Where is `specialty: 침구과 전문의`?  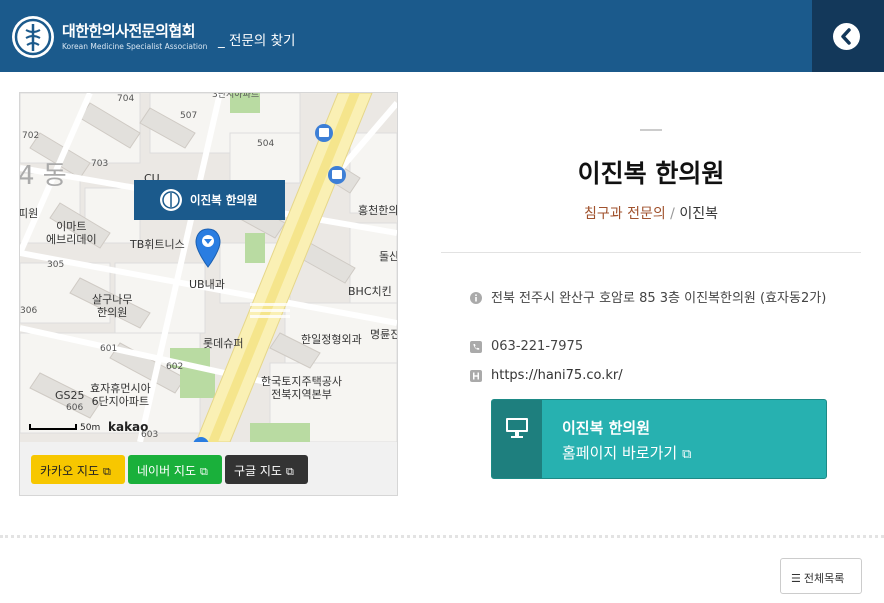
specialty: 침구과 전문의 is located at coordinates (625, 214).